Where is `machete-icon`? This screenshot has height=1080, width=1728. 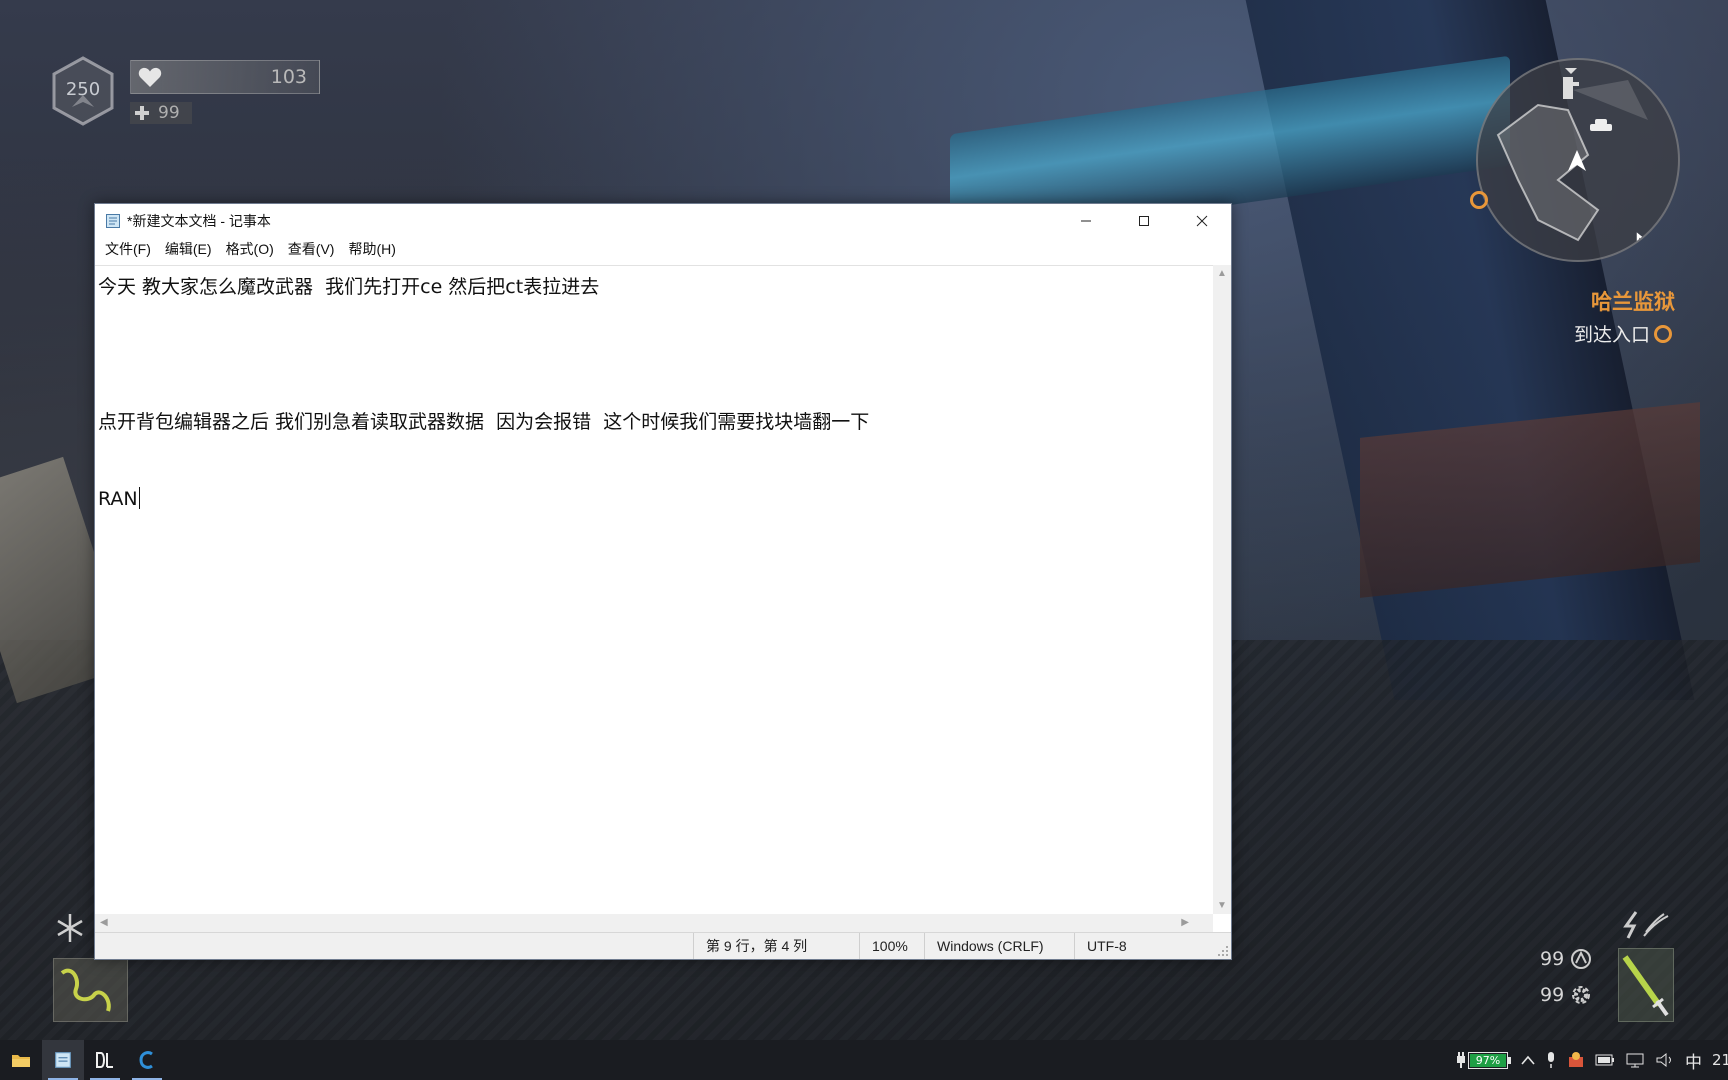
machete-icon is located at coordinates (1645, 986).